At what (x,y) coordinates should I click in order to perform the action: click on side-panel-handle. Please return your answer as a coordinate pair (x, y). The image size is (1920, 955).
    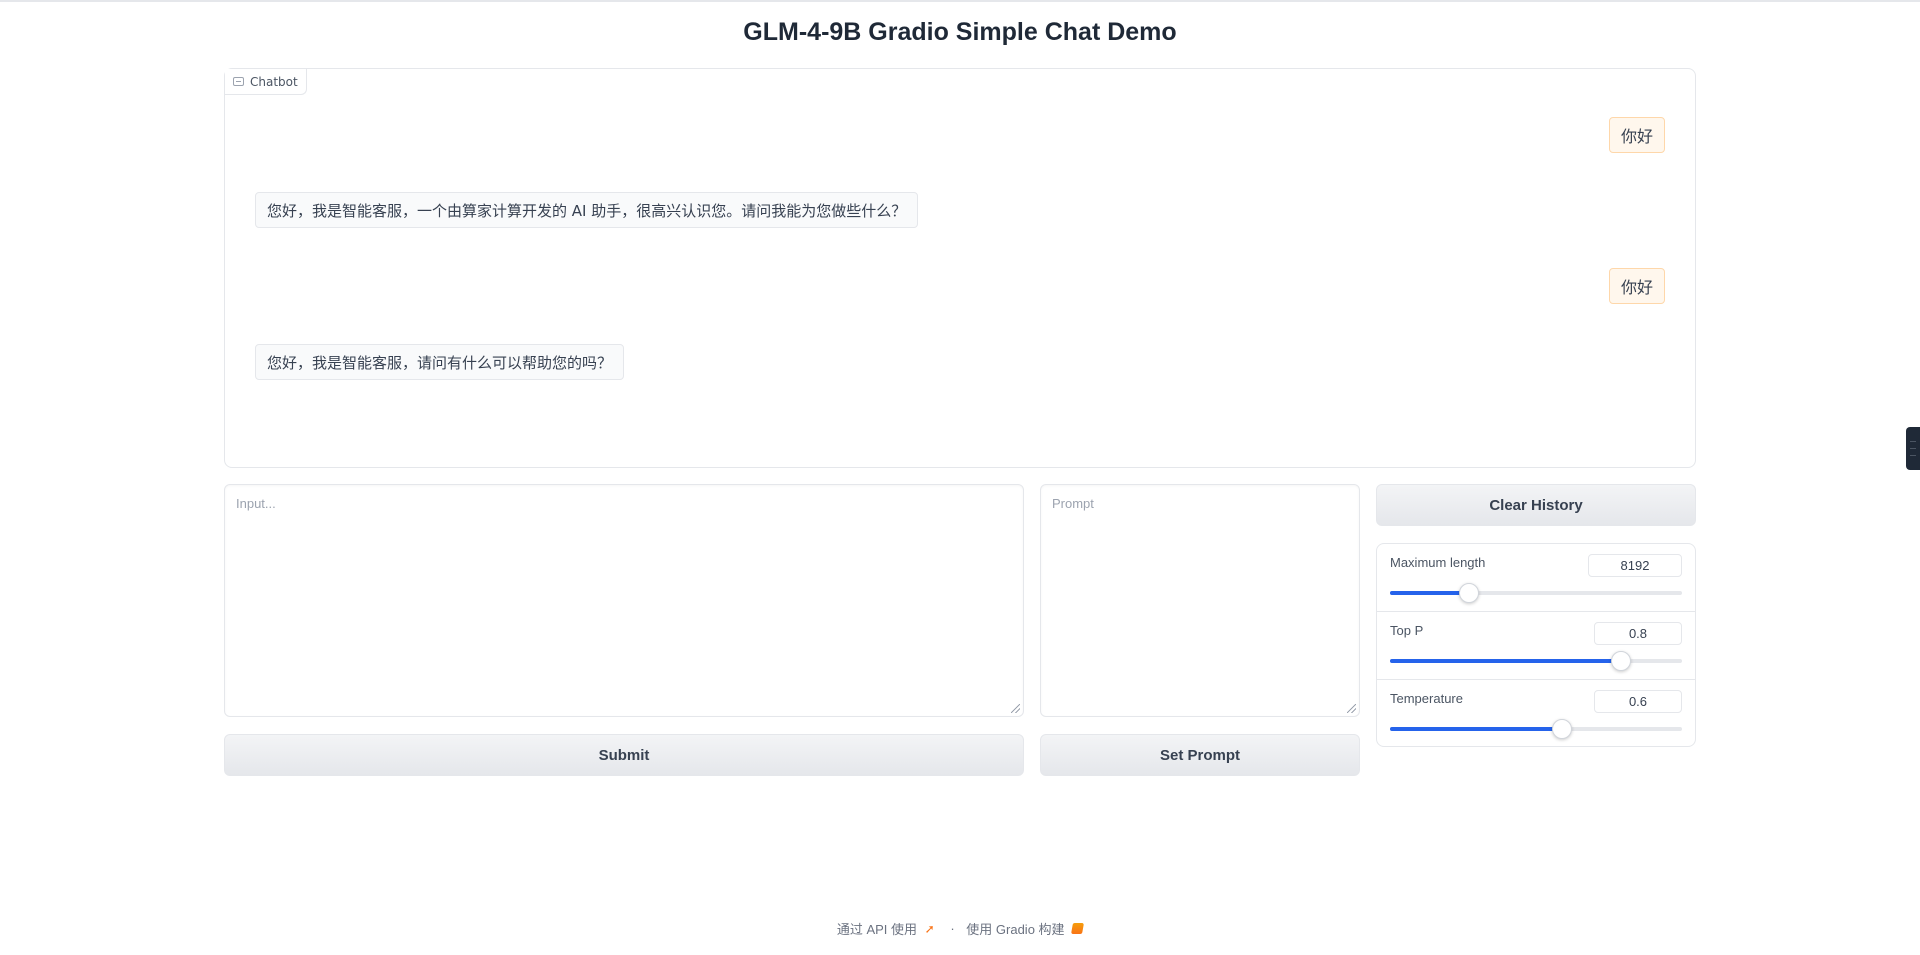
    Looking at the image, I should click on (1913, 448).